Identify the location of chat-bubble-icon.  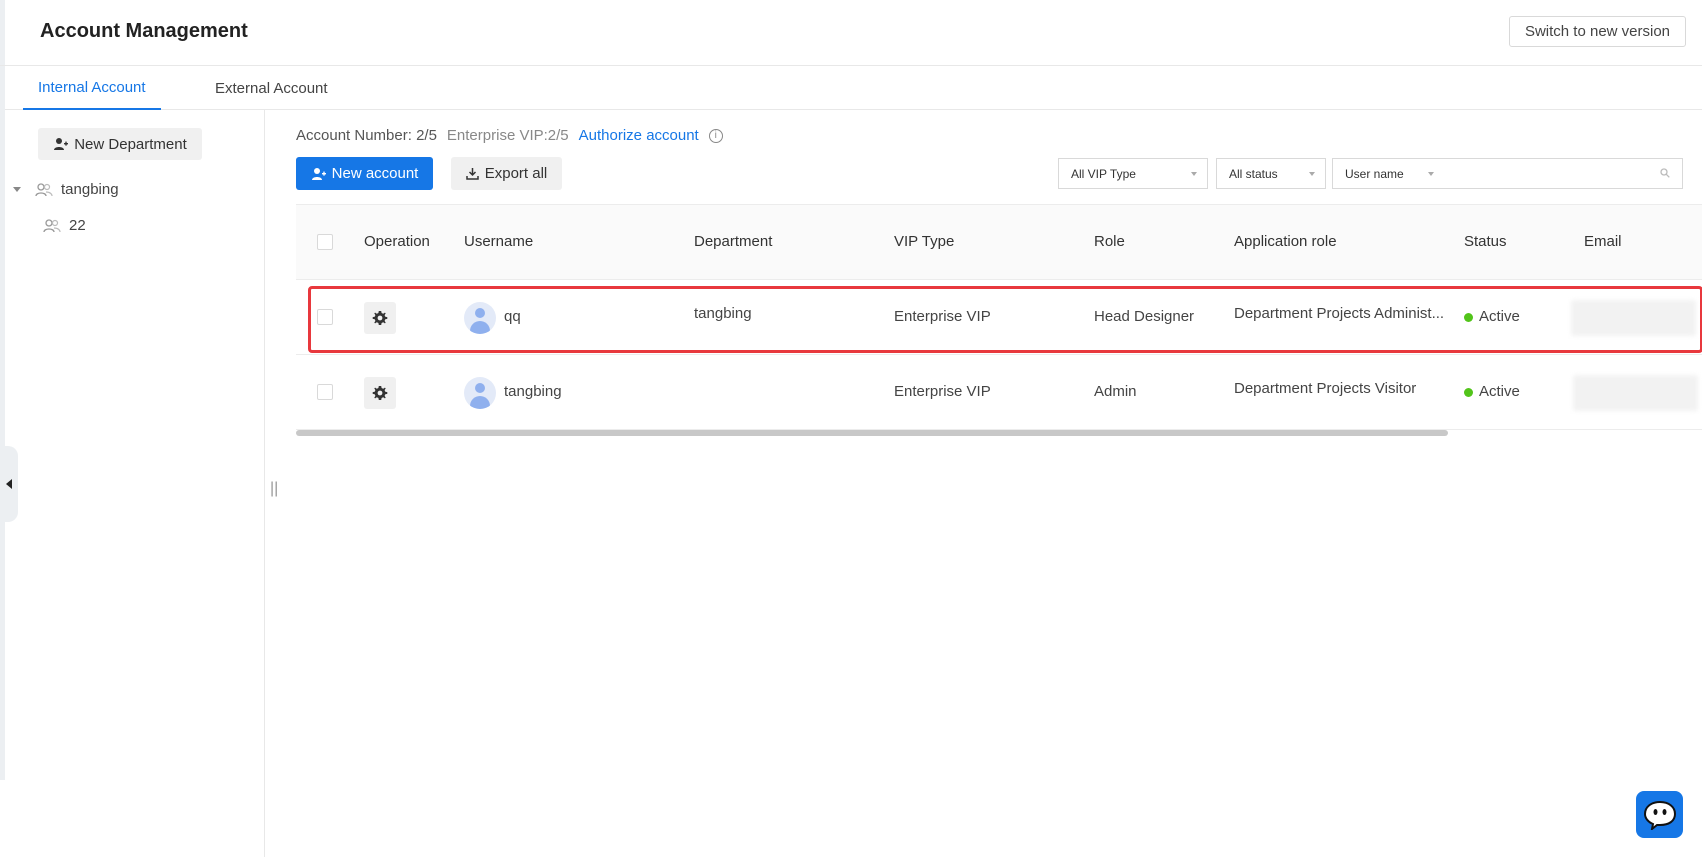
(1659, 815).